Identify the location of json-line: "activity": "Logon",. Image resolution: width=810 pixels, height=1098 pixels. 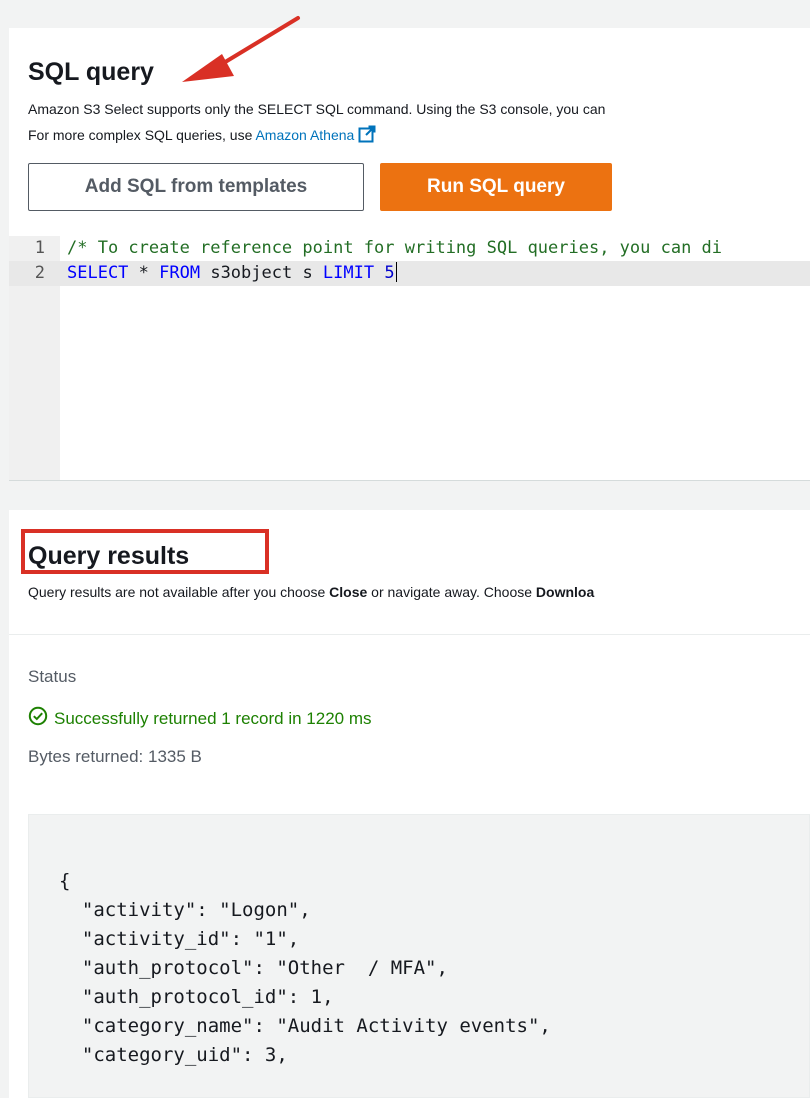
(185, 910).